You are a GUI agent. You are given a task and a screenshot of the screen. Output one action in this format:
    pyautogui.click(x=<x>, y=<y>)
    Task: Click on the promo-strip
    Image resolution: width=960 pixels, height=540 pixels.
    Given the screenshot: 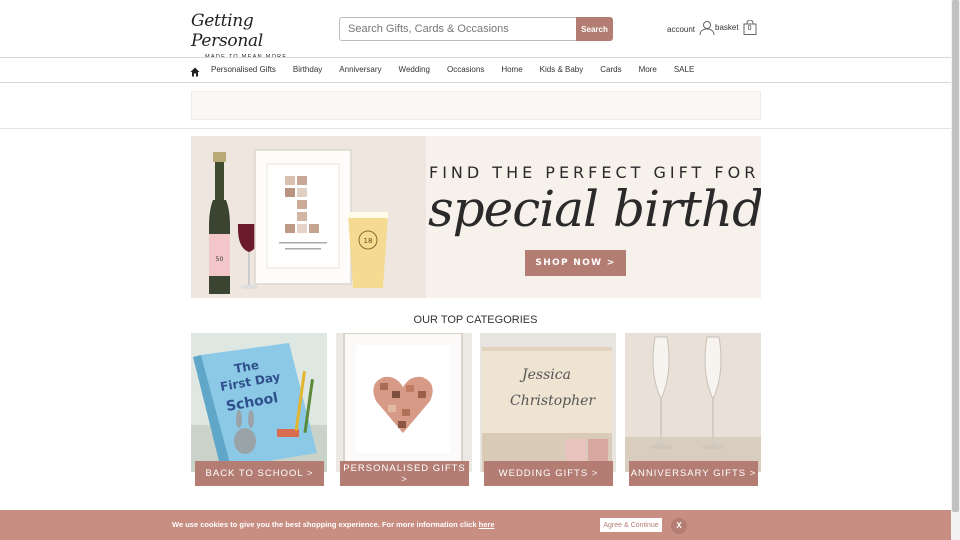 What is the action you would take?
    pyautogui.click(x=476, y=105)
    